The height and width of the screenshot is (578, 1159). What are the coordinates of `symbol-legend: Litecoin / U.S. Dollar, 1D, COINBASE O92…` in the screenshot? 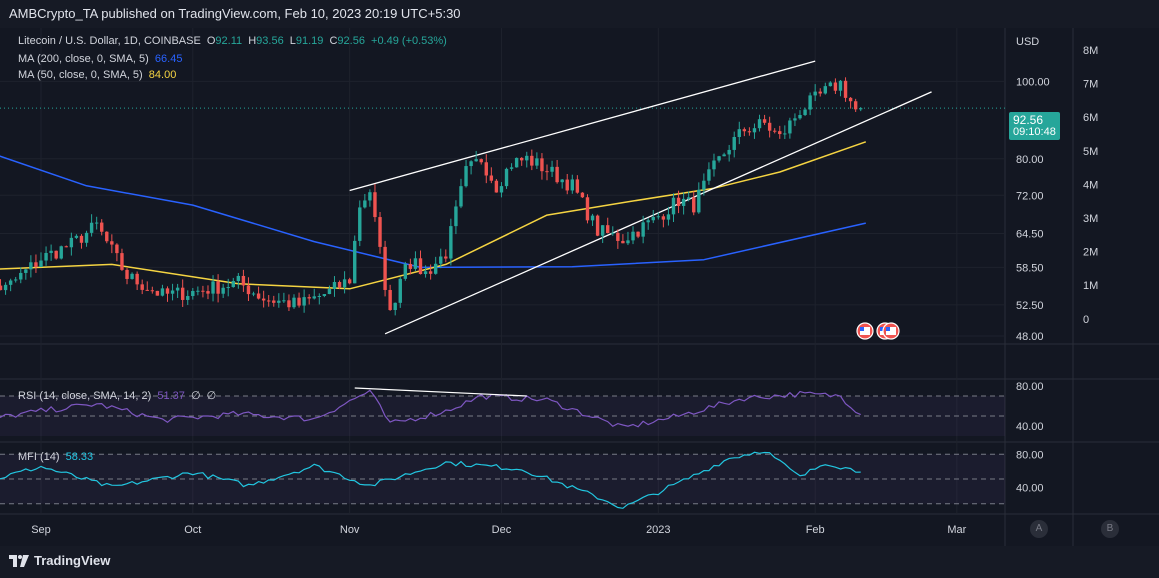 It's located at (234, 41).